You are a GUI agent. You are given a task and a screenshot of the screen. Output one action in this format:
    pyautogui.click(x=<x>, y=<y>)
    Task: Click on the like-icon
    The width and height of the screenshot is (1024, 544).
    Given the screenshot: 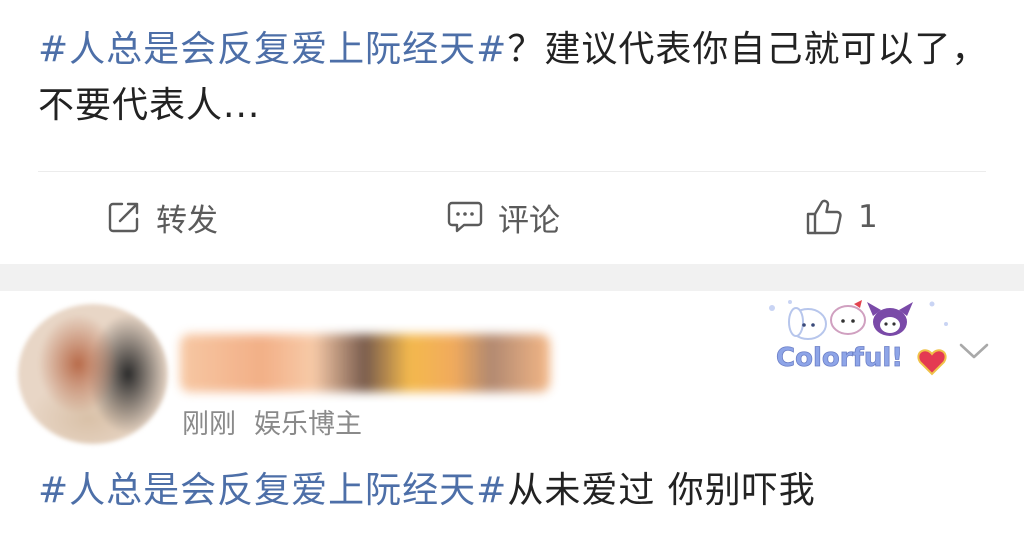 What is the action you would take?
    pyautogui.click(x=824, y=217)
    